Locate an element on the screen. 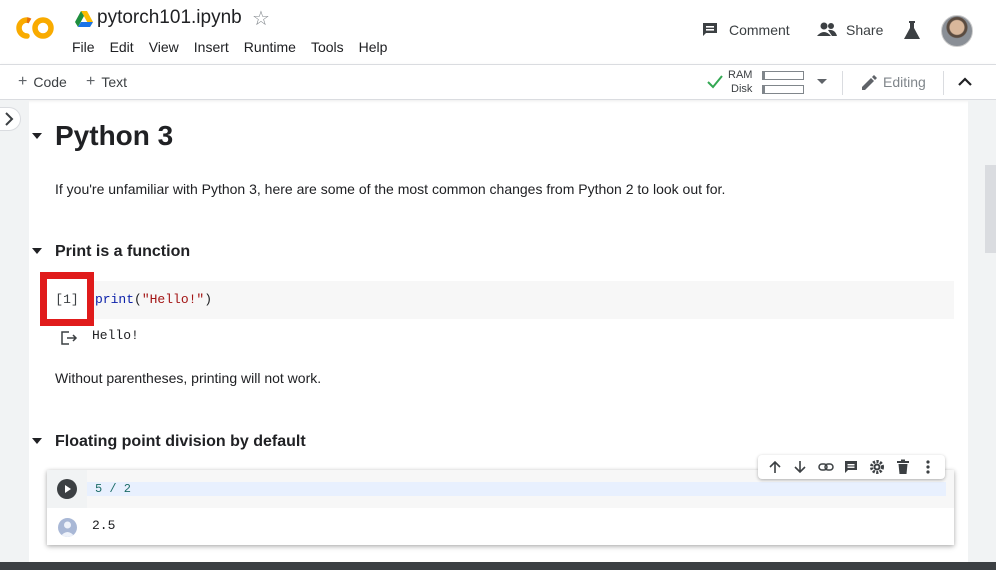 This screenshot has width=996, height=570. labs-flask-icon is located at coordinates (912, 30).